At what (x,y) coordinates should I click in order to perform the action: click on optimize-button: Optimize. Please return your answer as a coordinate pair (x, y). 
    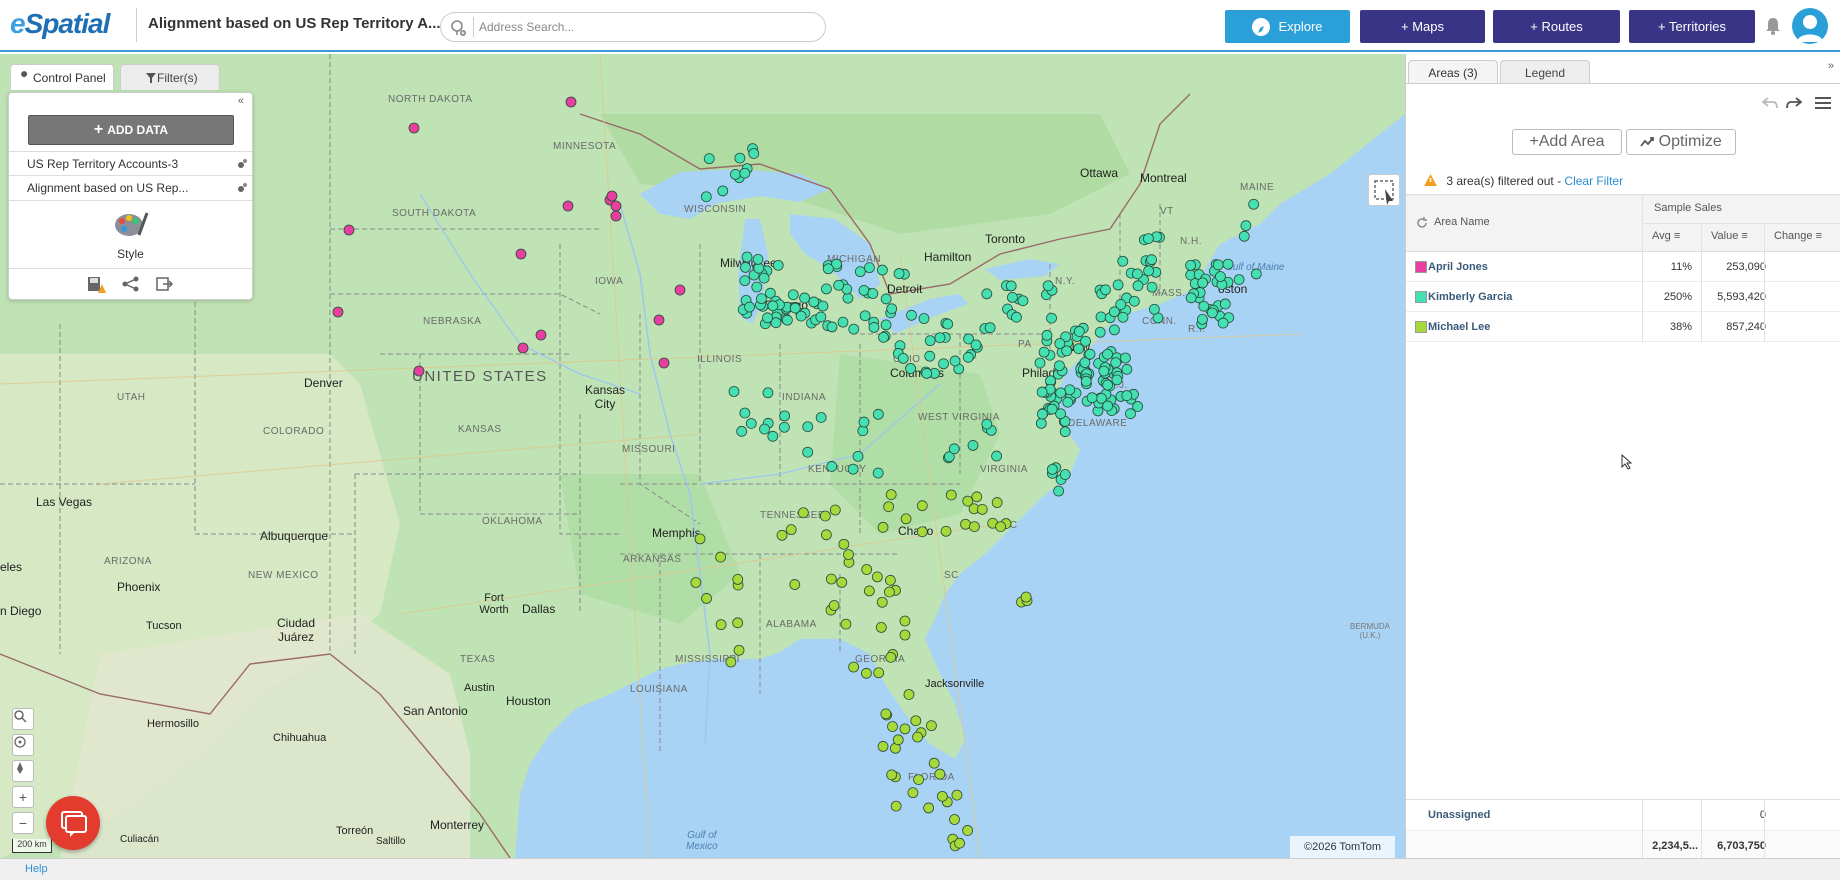
    Looking at the image, I should click on (1681, 142).